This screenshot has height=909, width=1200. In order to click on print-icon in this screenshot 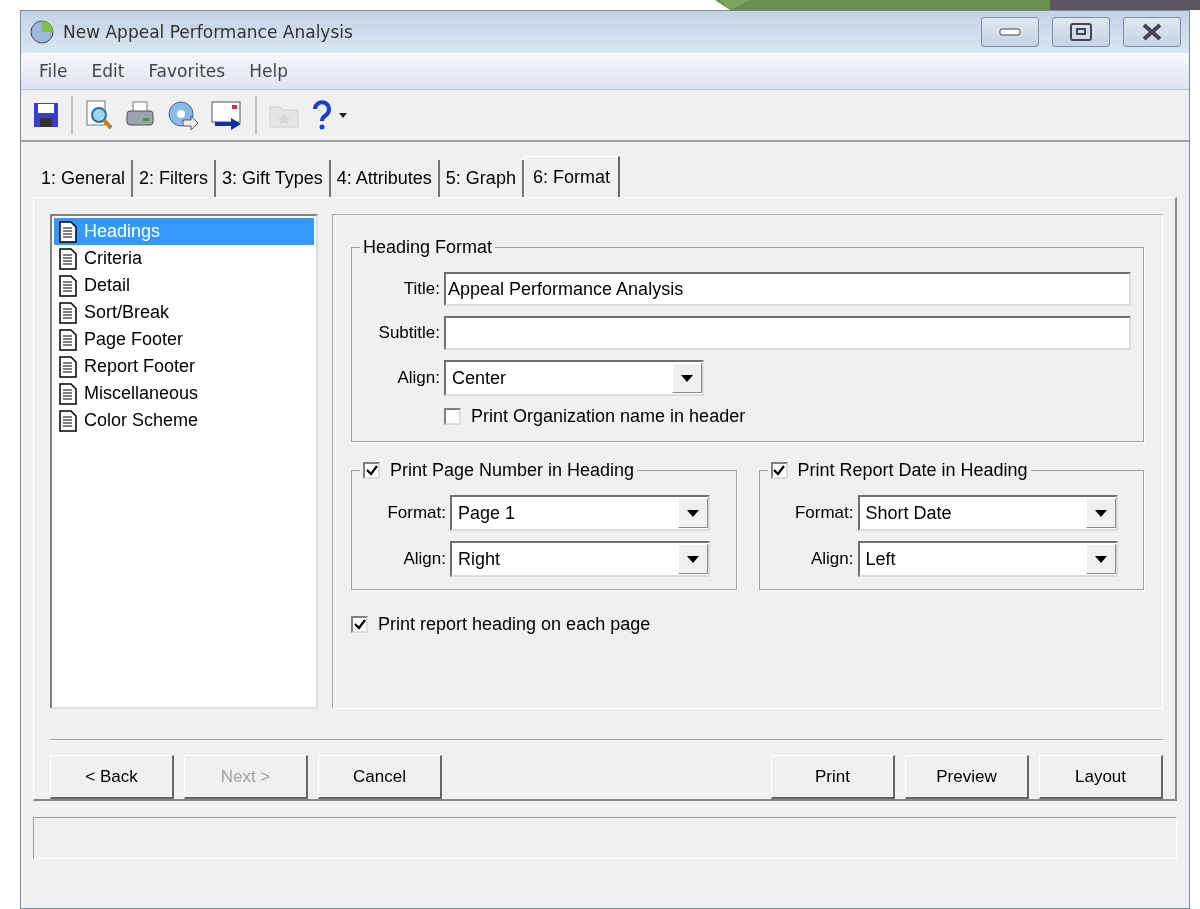, I will do `click(140, 115)`.